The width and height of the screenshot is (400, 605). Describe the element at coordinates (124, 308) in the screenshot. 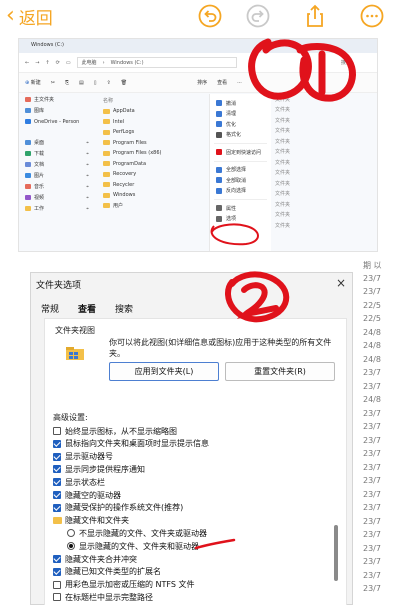

I see `tab-search: 搜索` at that location.